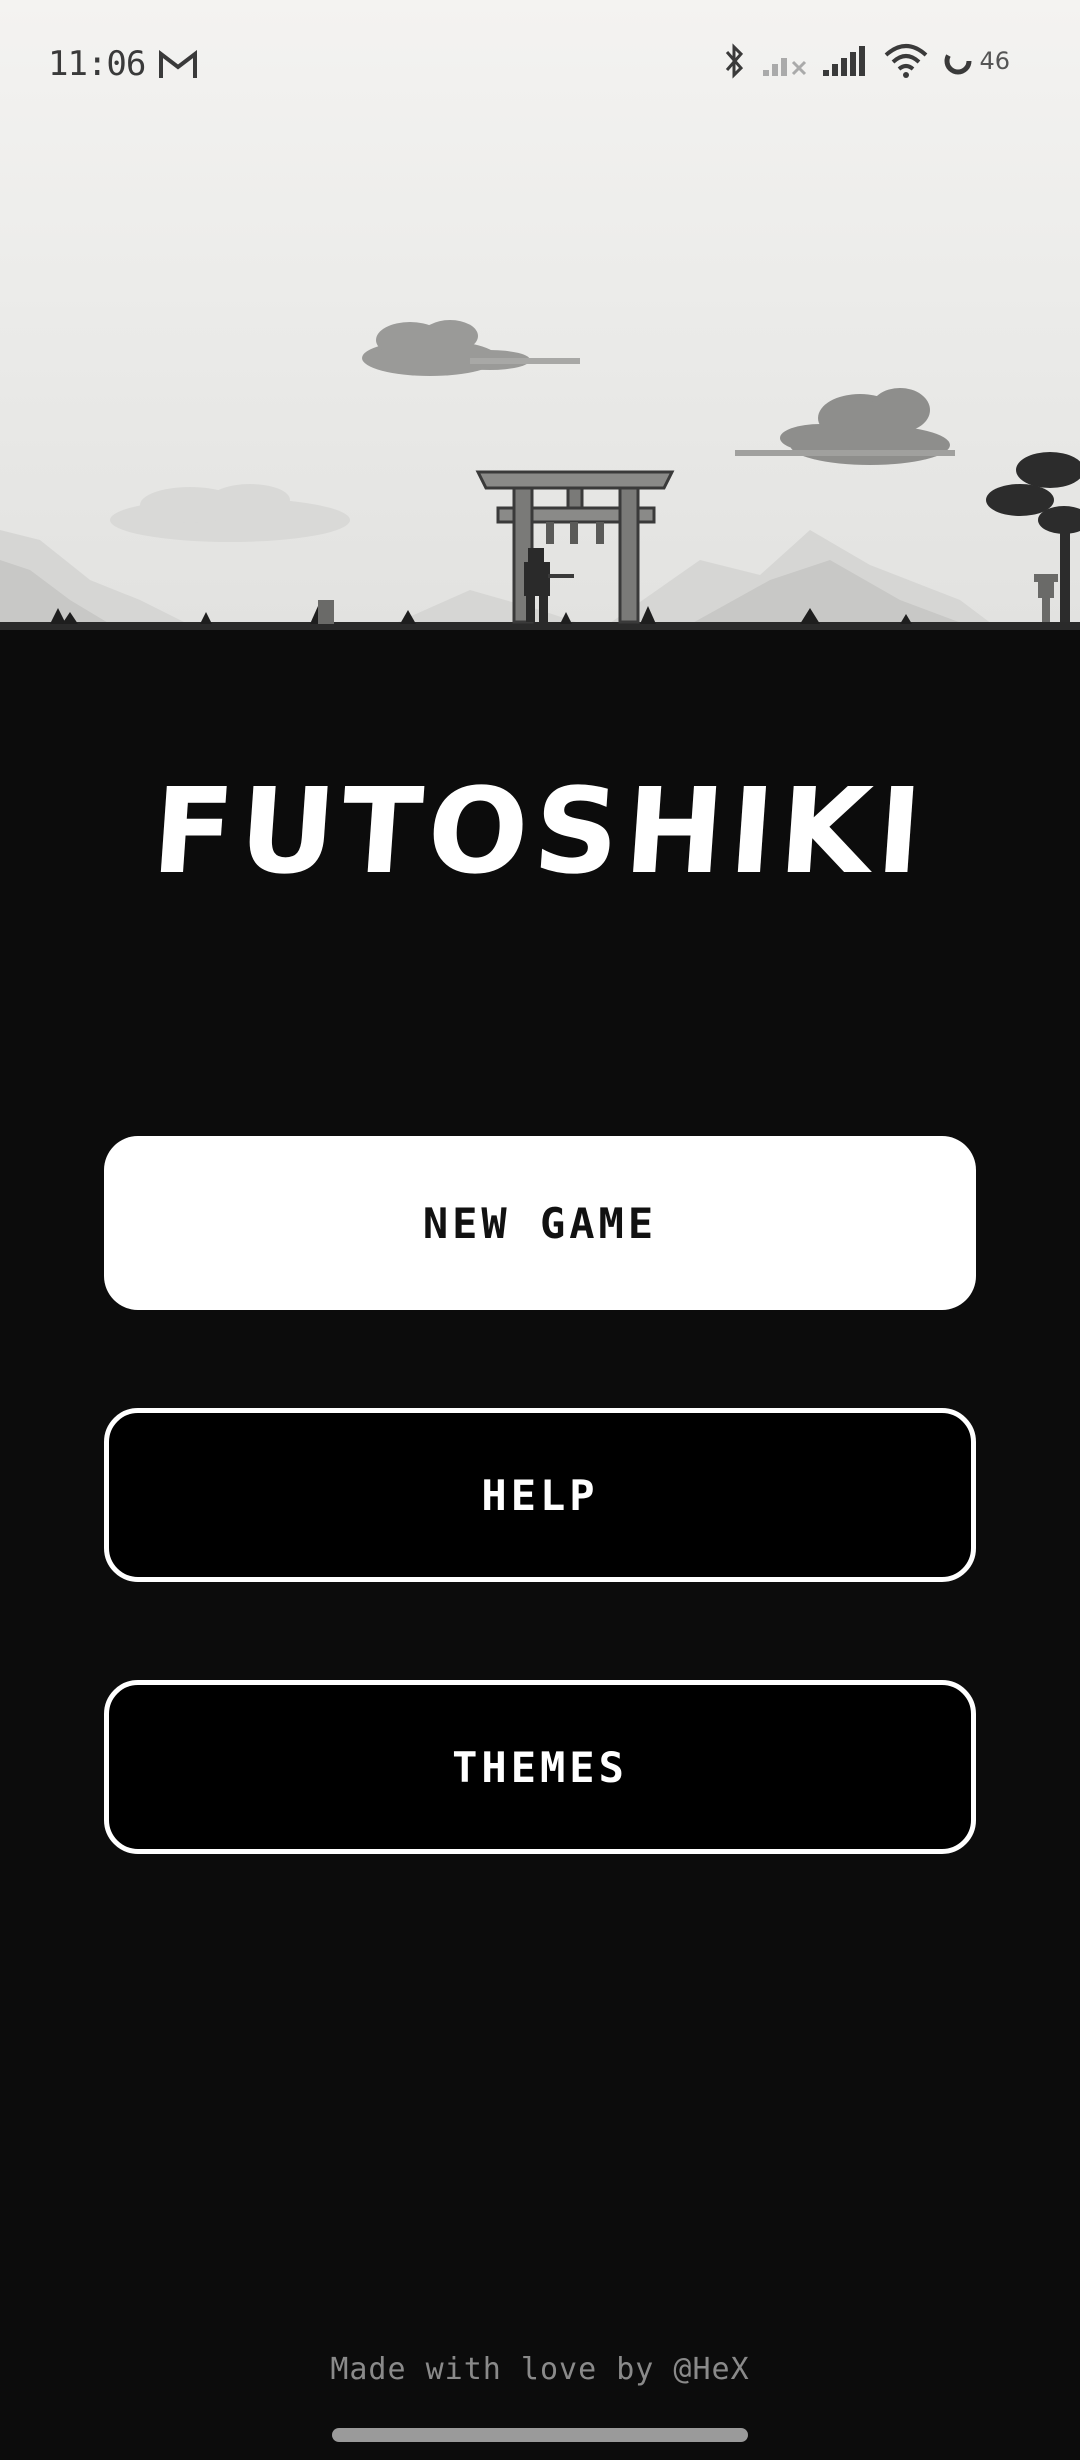 This screenshot has width=1080, height=2460. What do you see at coordinates (540, 70) in the screenshot?
I see `status-bar: 11:06 46` at bounding box center [540, 70].